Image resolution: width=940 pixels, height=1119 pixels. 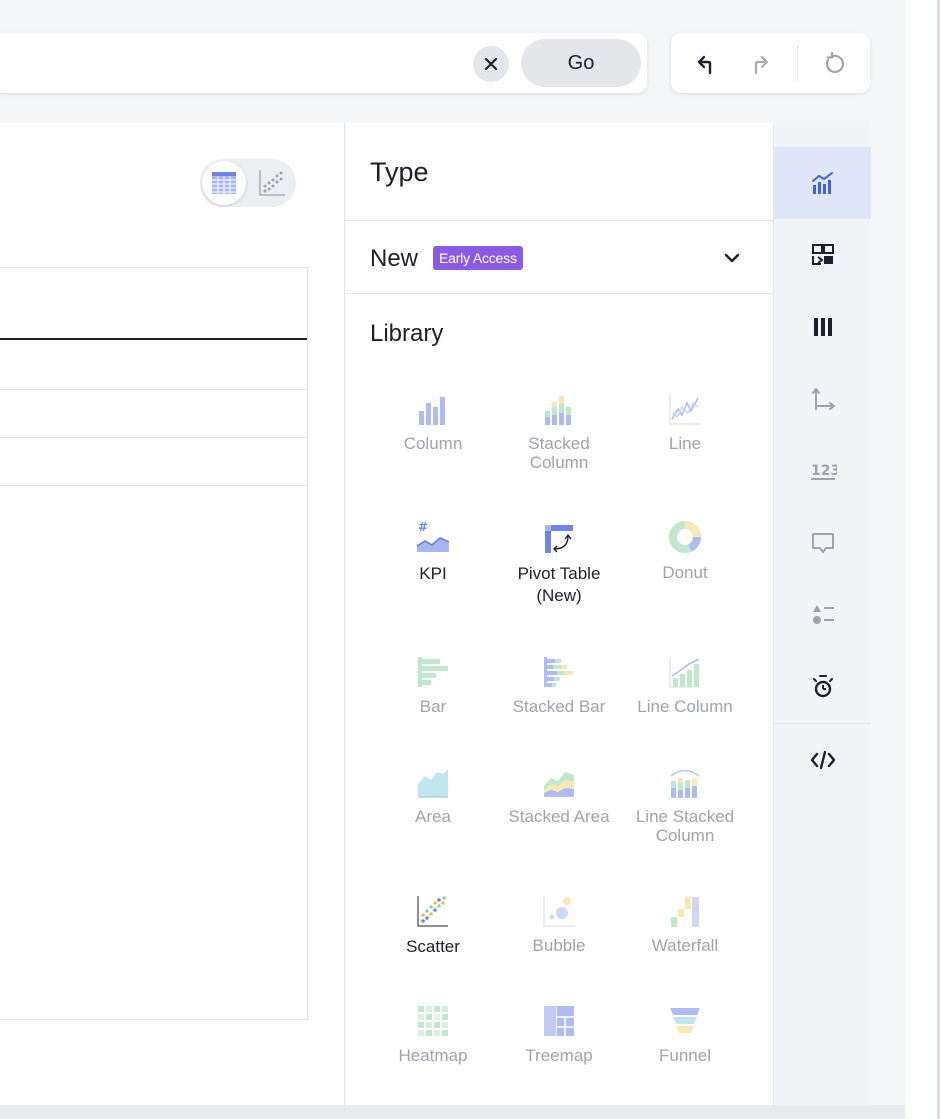 I want to click on chart-type-label: Bar, so click(x=433, y=706).